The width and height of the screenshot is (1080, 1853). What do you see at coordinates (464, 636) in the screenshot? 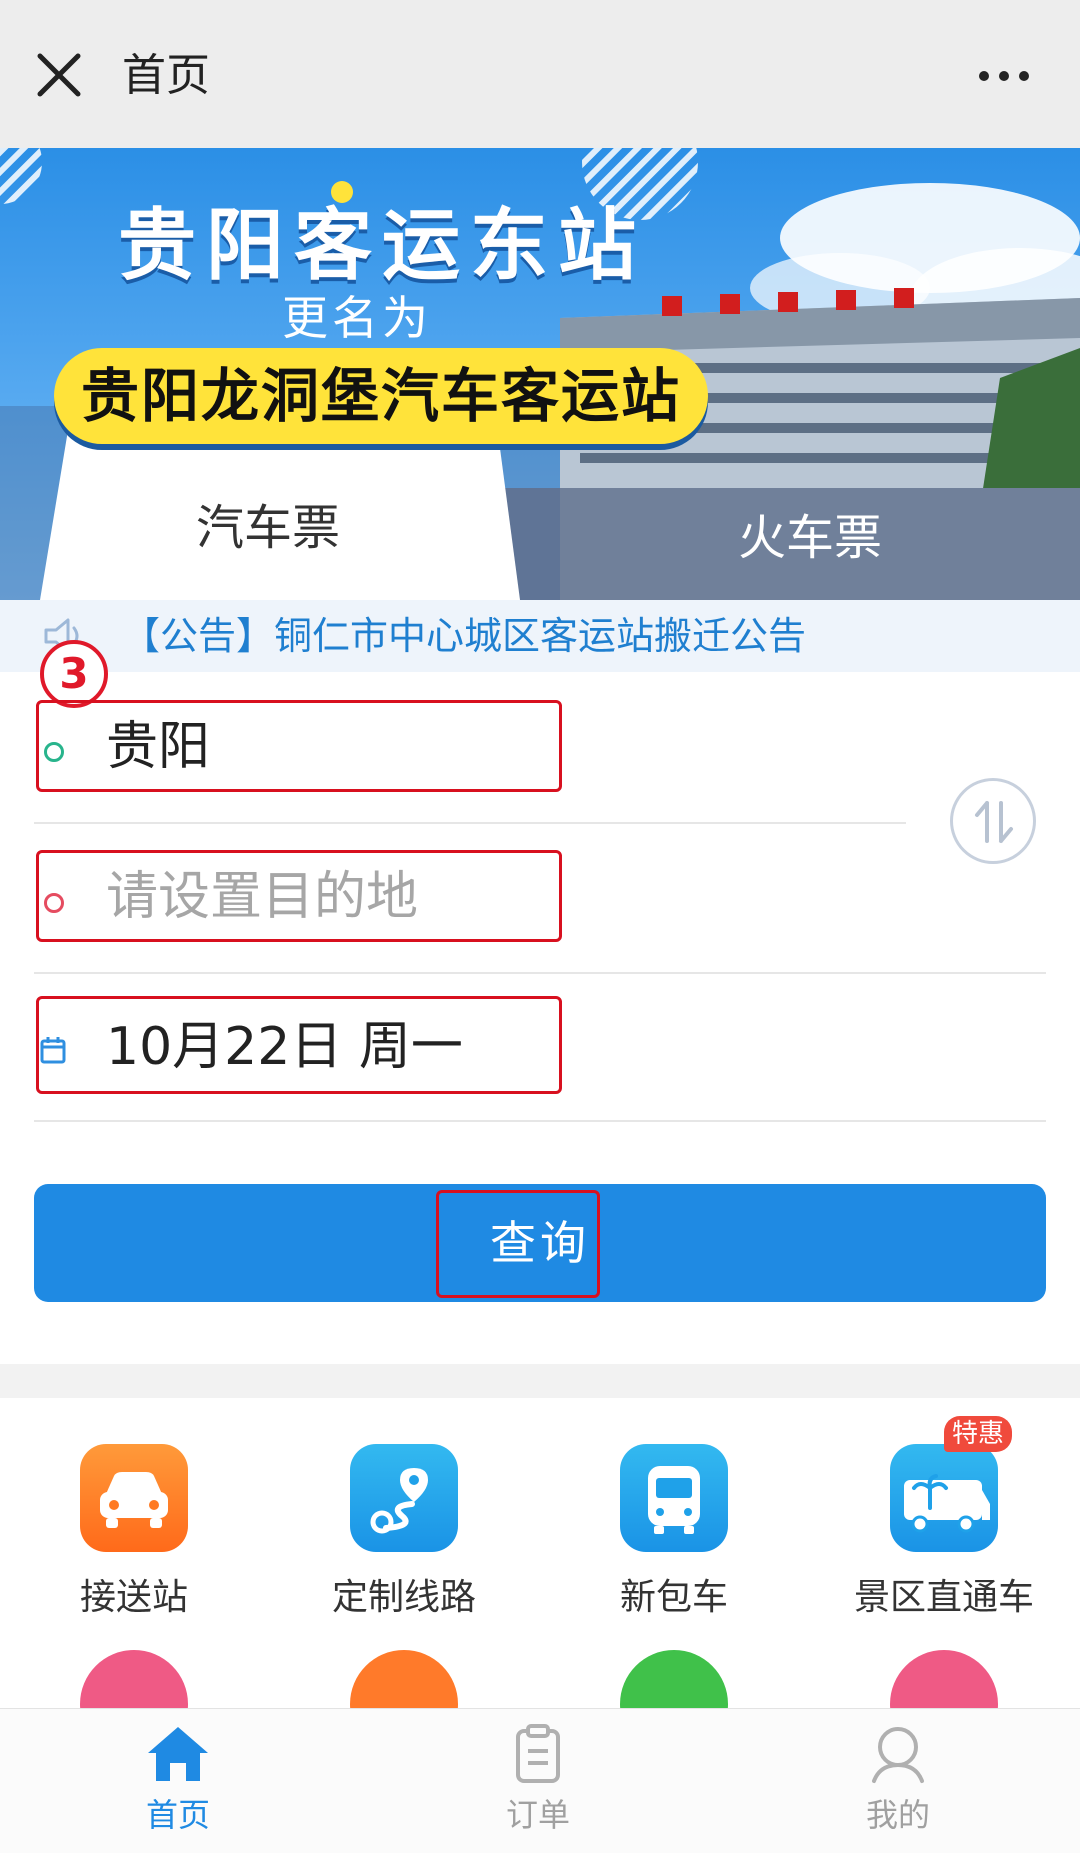
I see `notice-text: 【公告】铜仁市中心城区客运站搬迁公告` at bounding box center [464, 636].